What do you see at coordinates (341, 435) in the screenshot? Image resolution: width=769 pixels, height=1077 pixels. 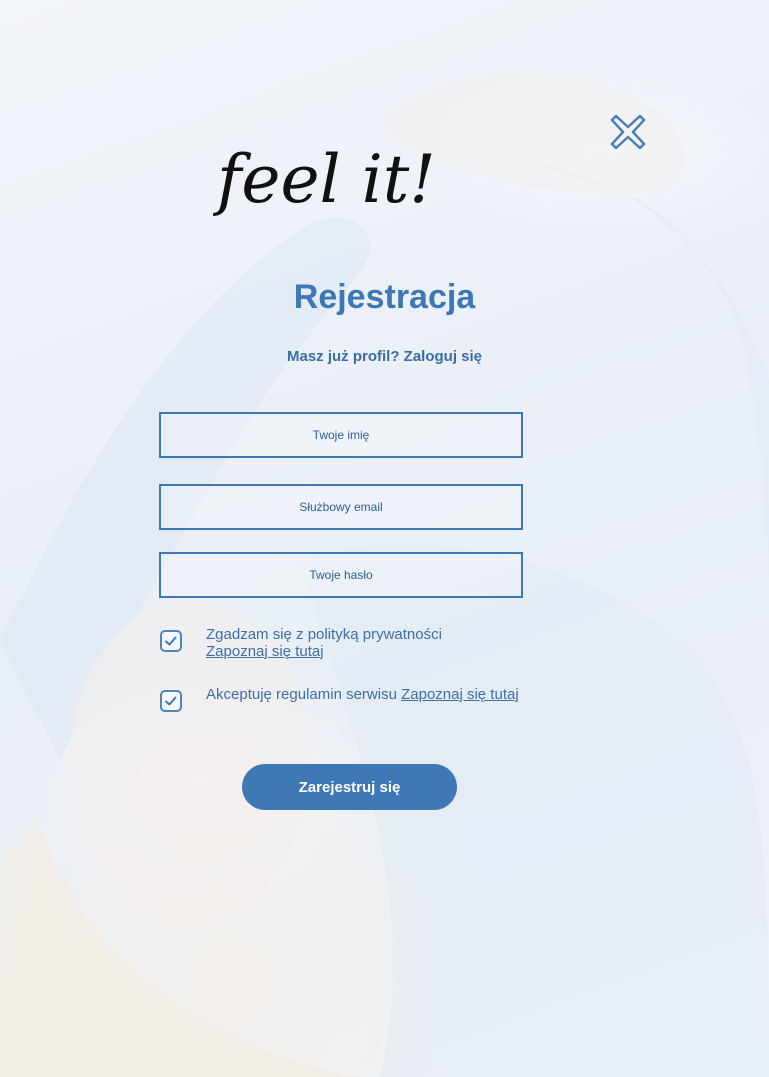 I see `name-input` at bounding box center [341, 435].